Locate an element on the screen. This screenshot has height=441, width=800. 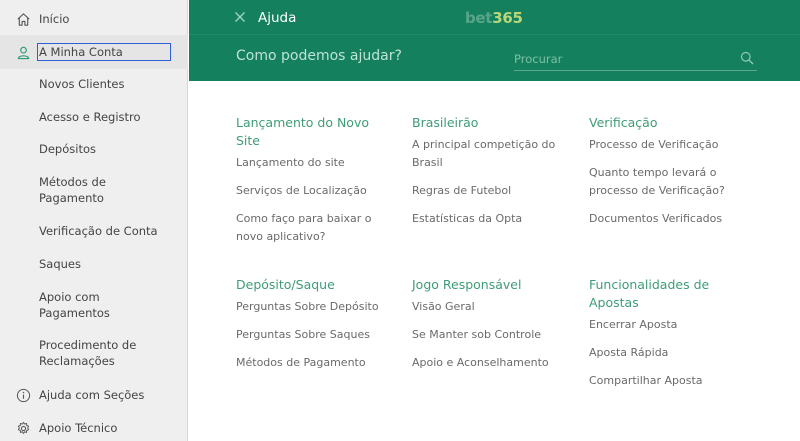
section-title: Jogo Responsável is located at coordinates (487, 285).